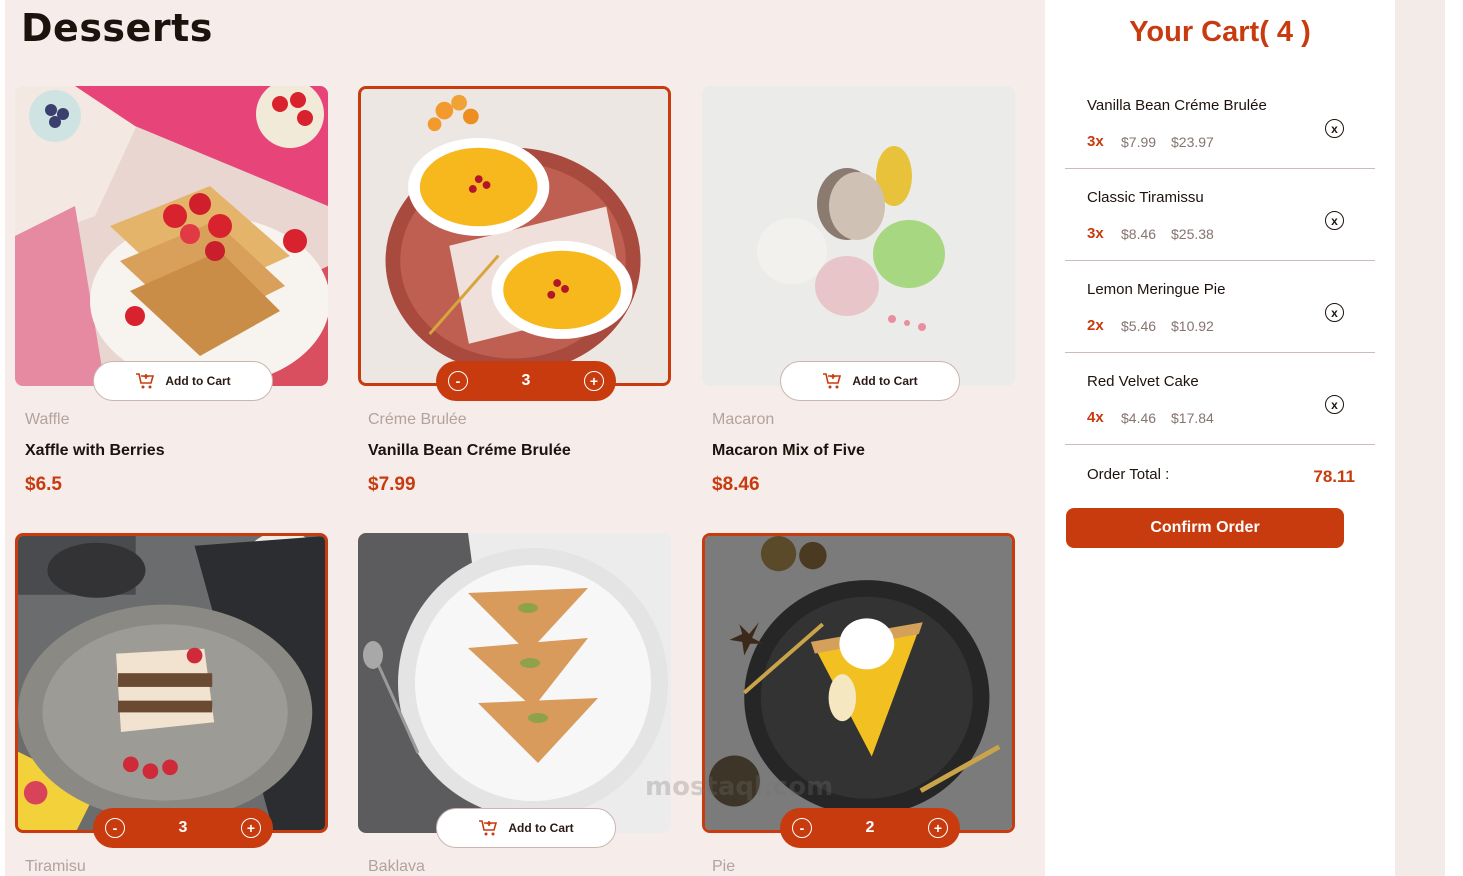  Describe the element at coordinates (858, 236) in the screenshot. I see `product-image-macaron` at that location.